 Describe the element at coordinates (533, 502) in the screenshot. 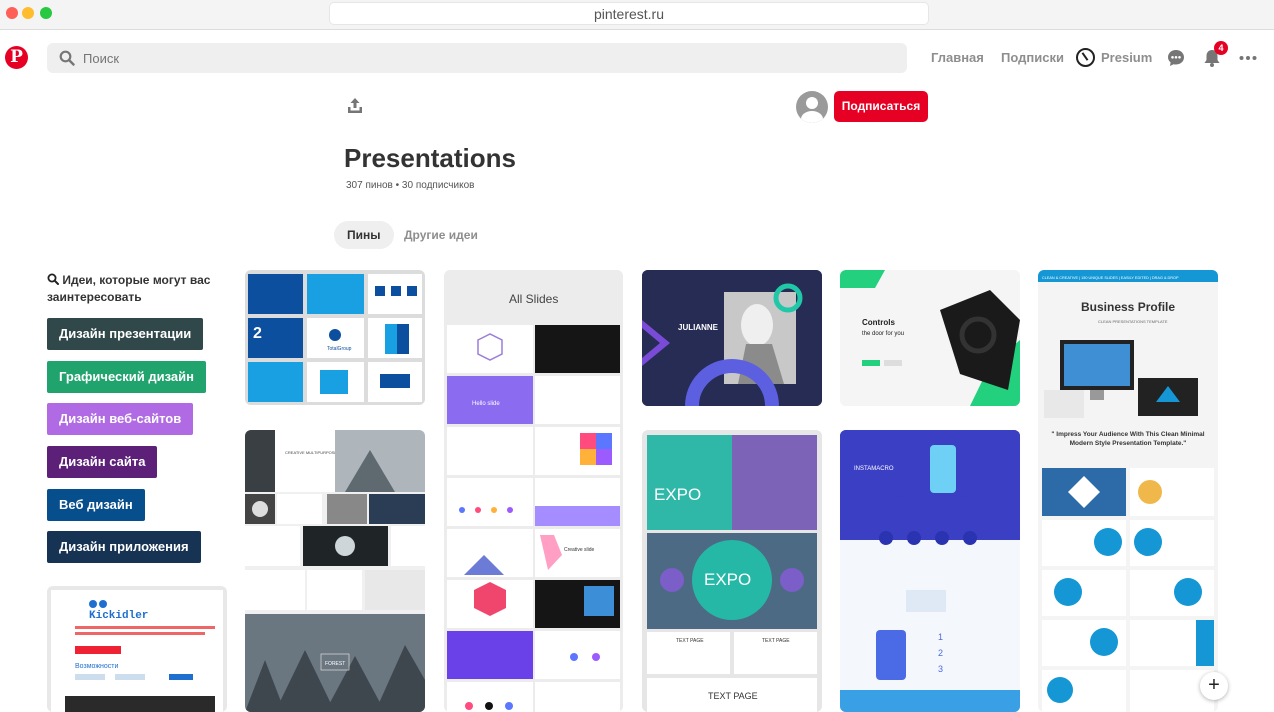

I see `pin-all-slides-image: All Slides Hello slide Creative slide` at that location.